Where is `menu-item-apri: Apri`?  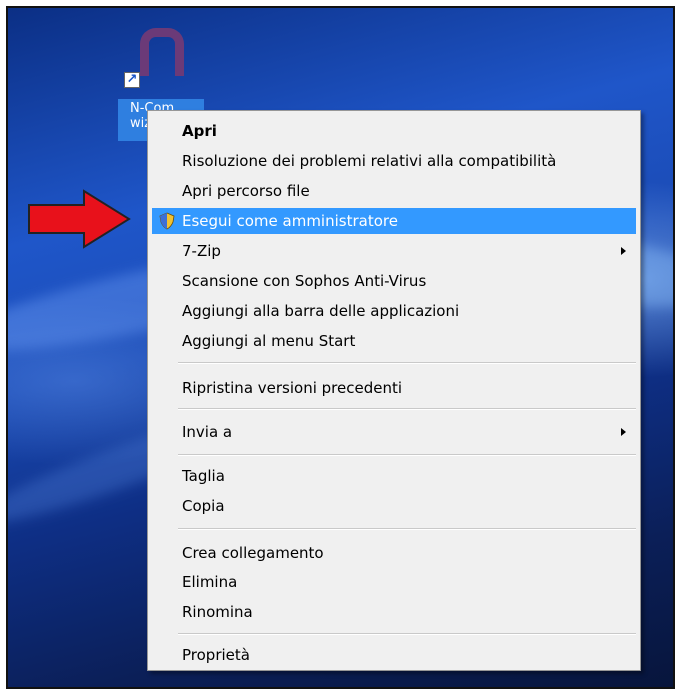 menu-item-apri: Apri is located at coordinates (394, 131).